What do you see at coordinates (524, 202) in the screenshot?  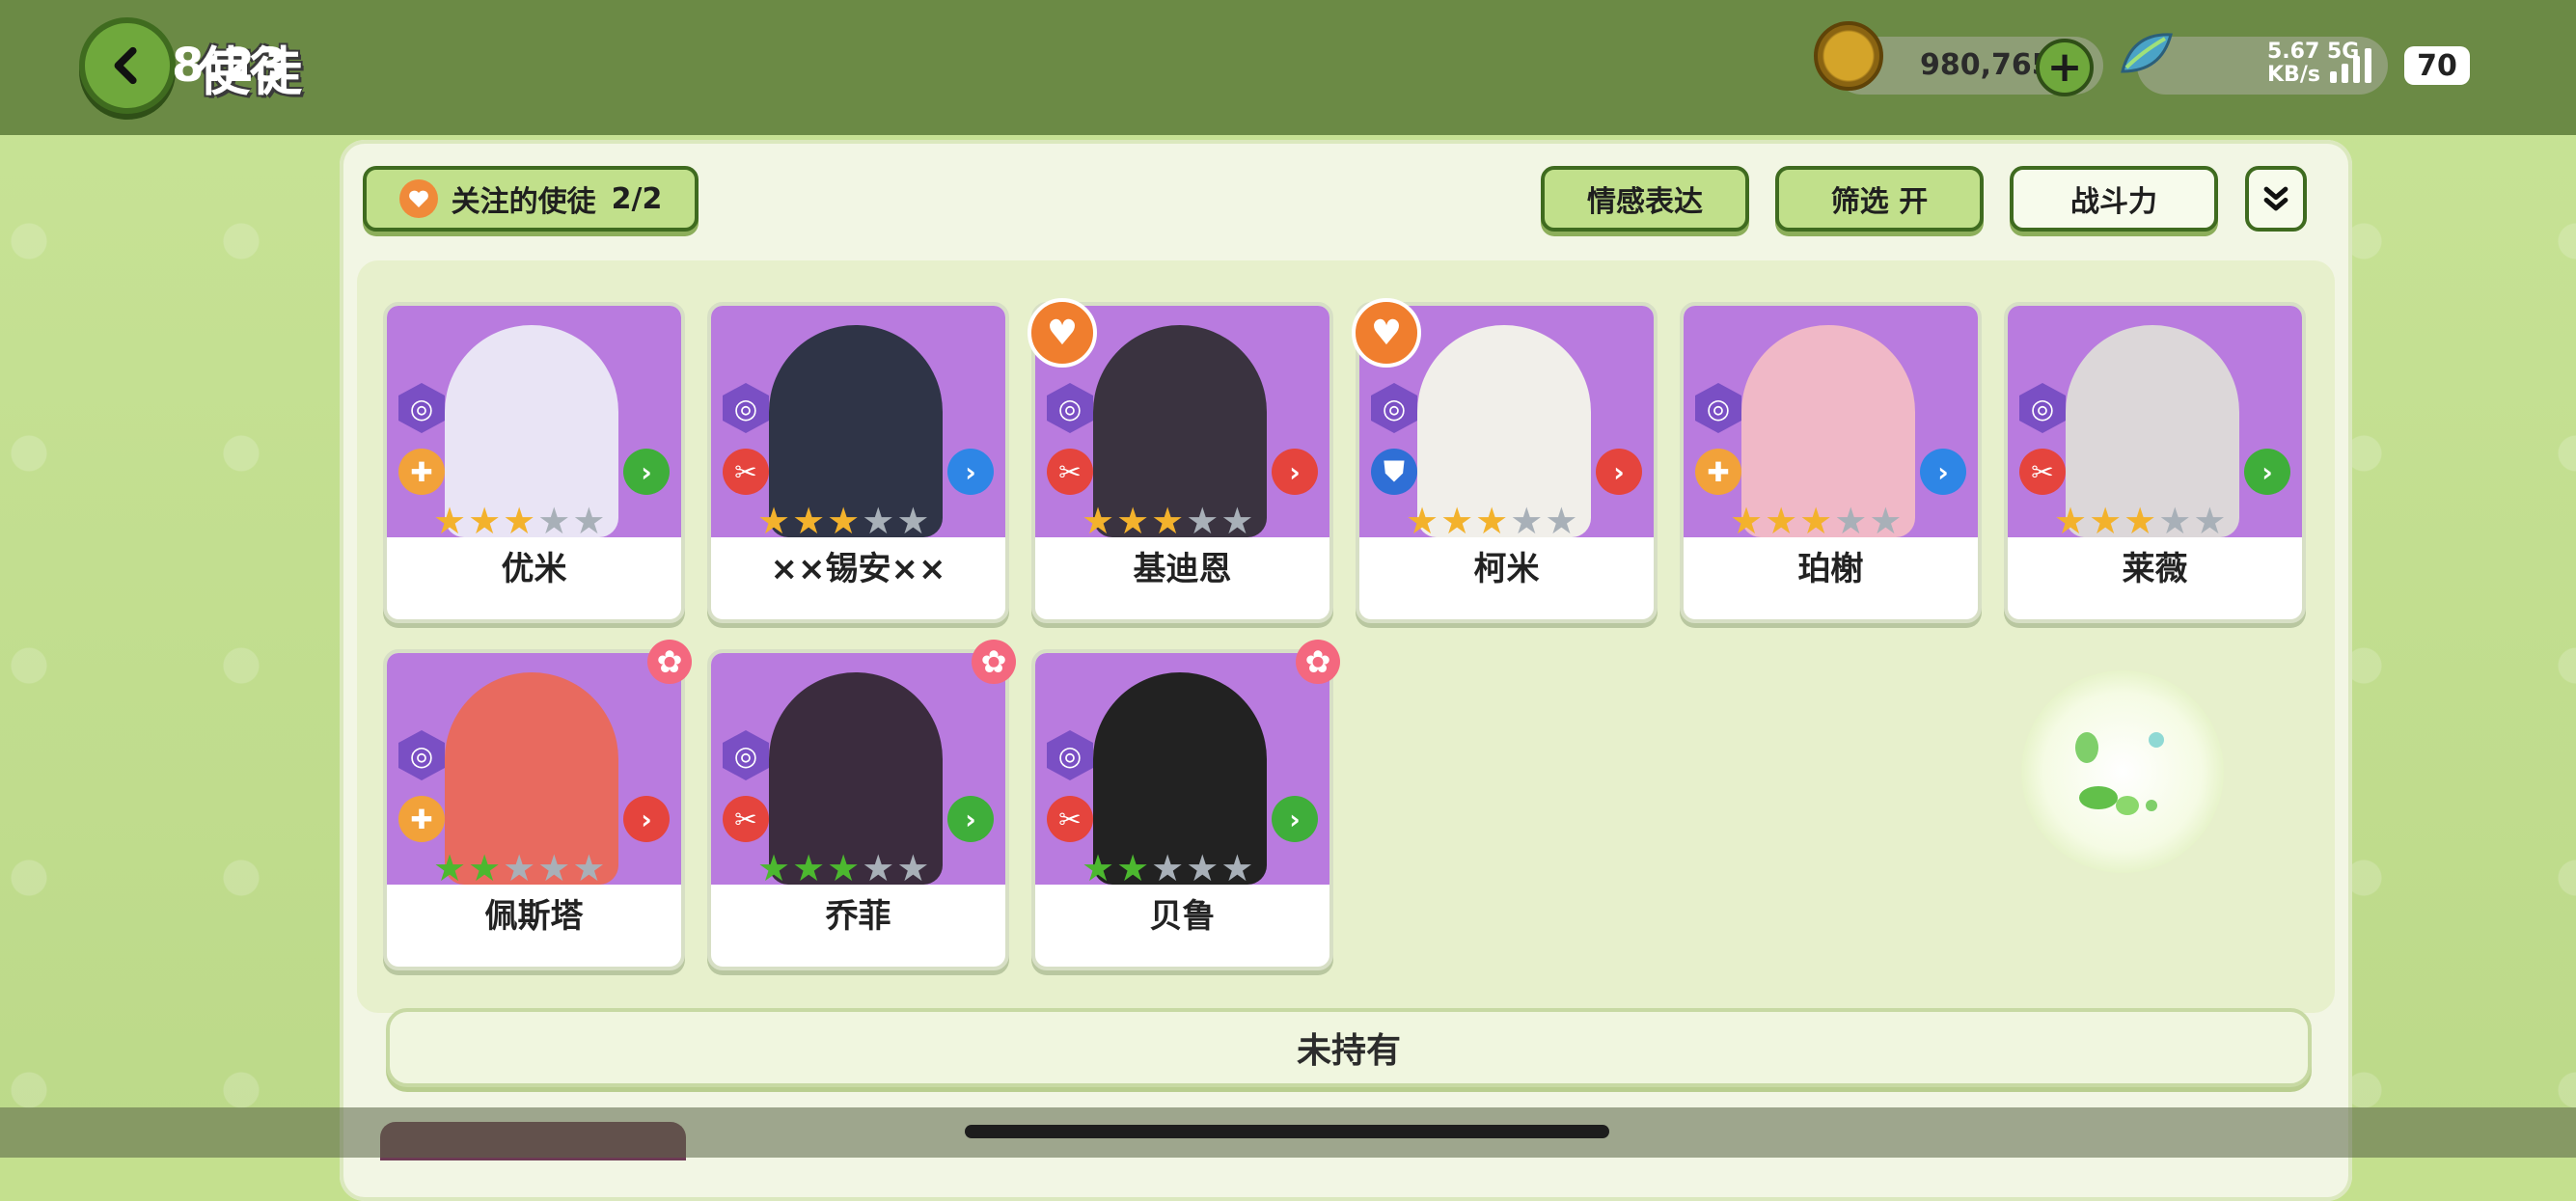 I see `favorites-label: 关注的使徒` at bounding box center [524, 202].